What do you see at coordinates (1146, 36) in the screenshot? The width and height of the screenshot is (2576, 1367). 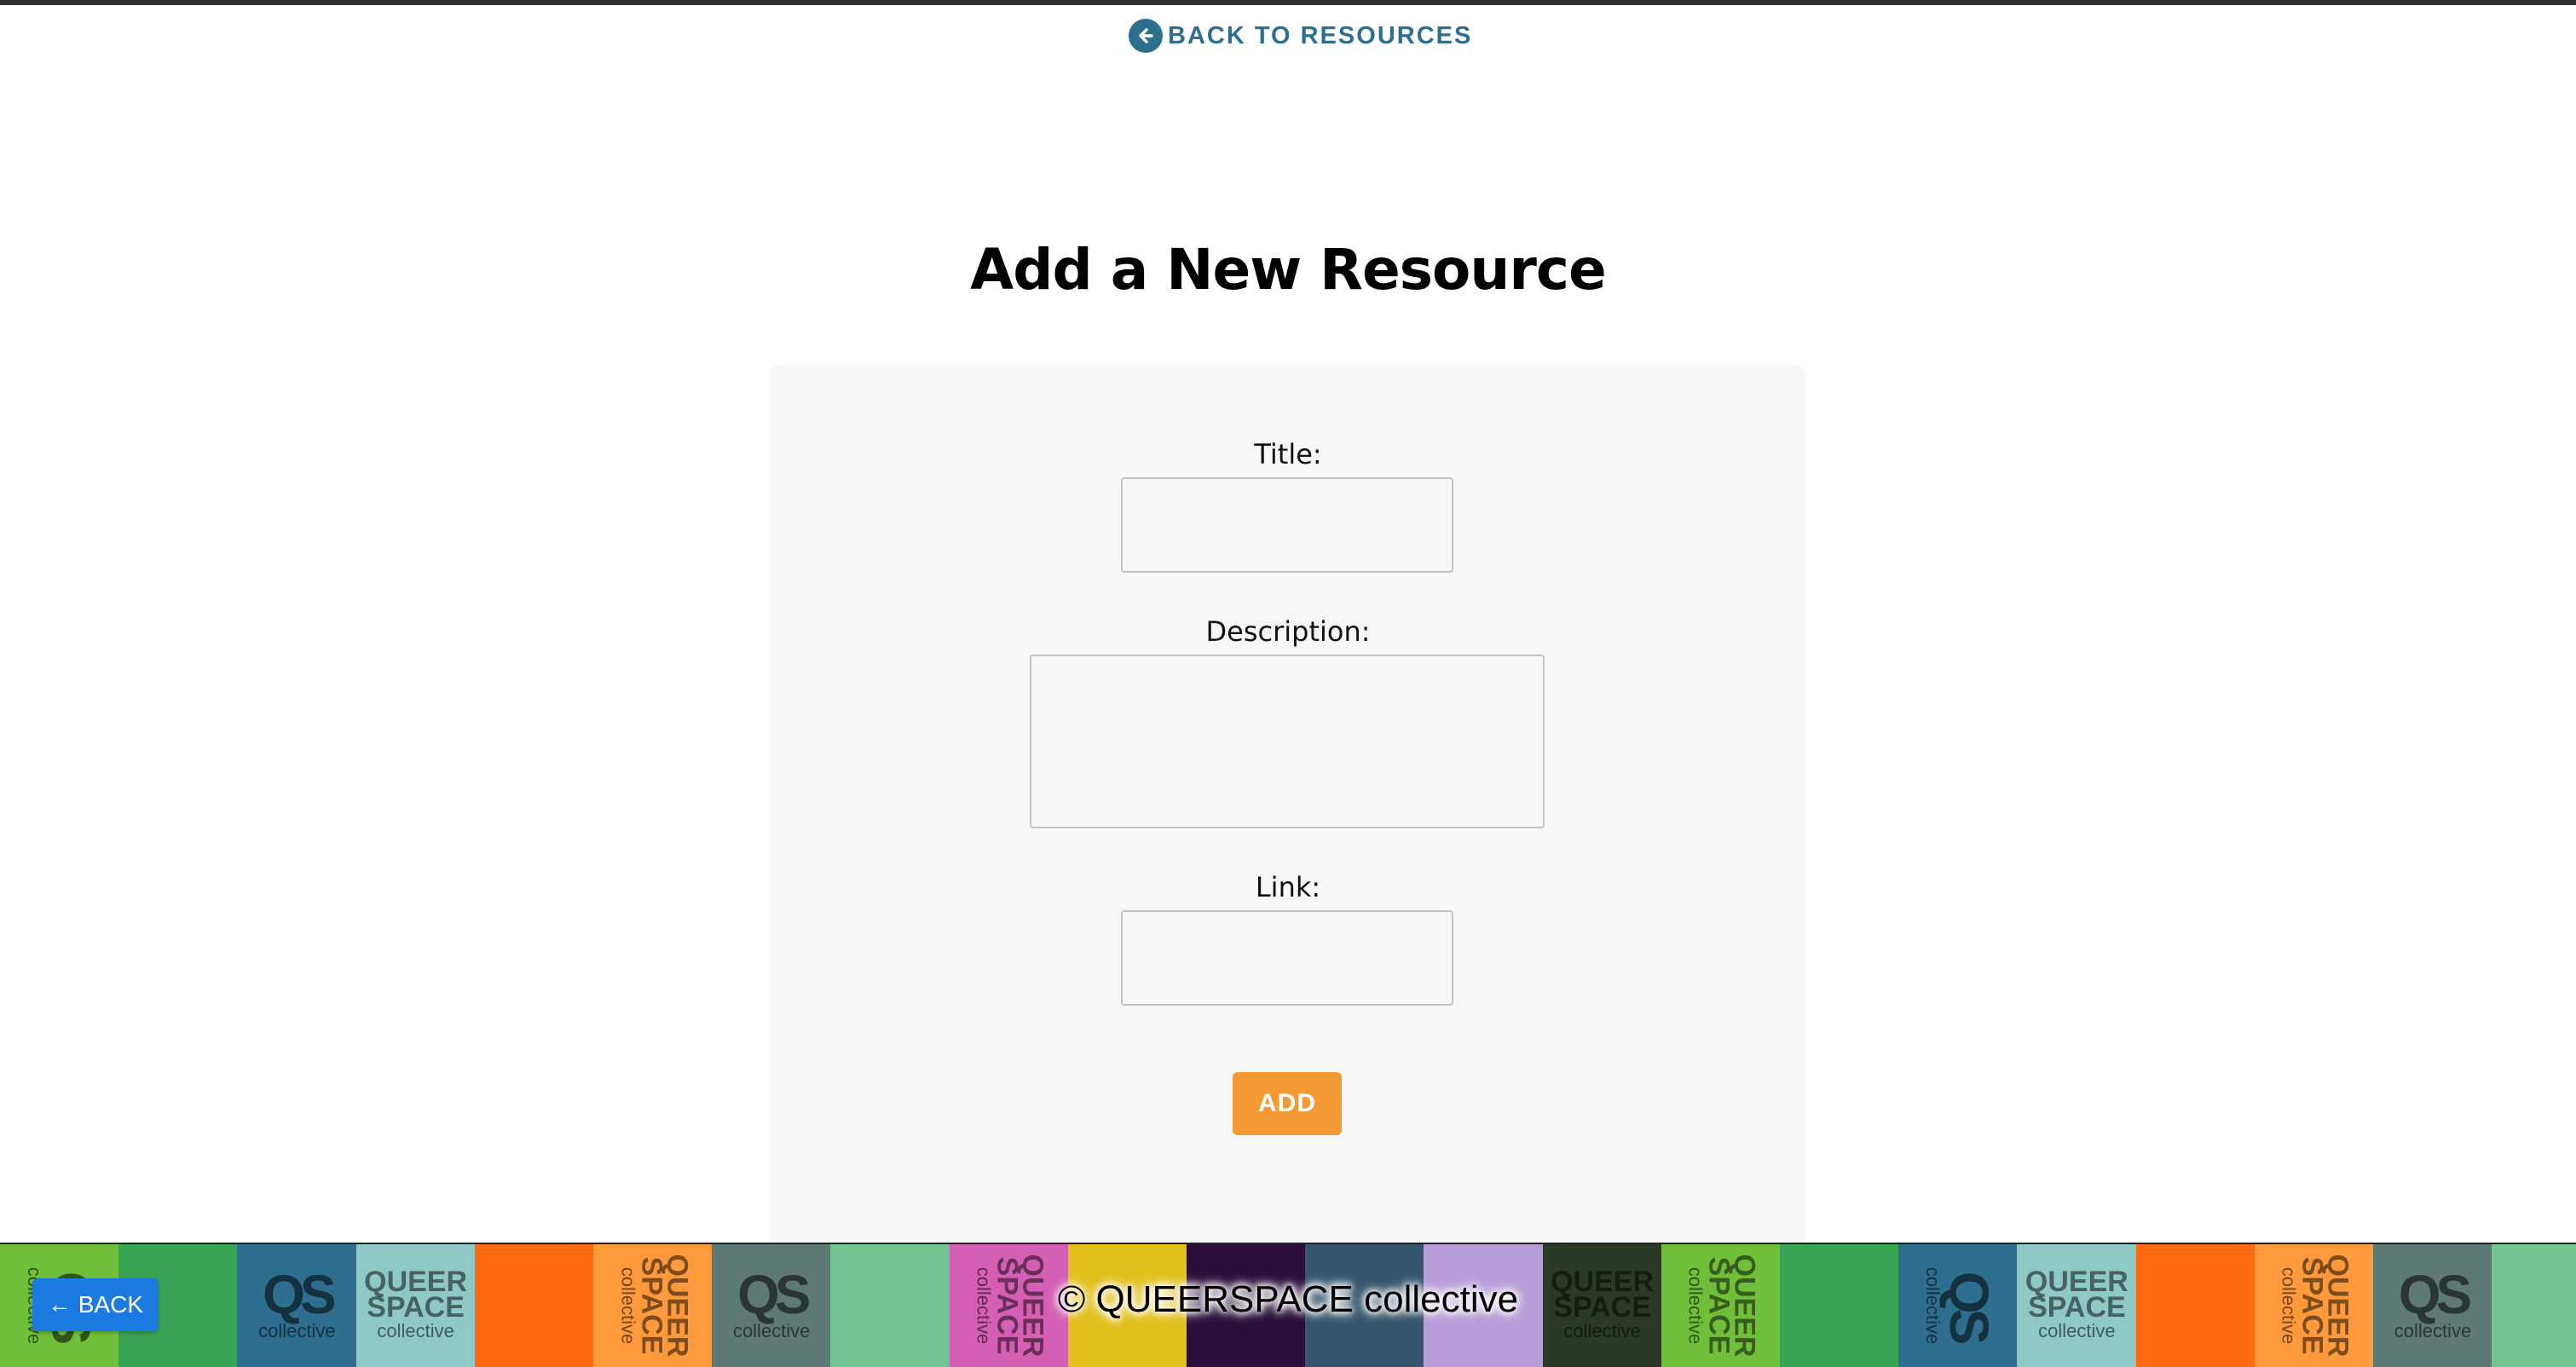 I see `arrow-left-circle-icon` at bounding box center [1146, 36].